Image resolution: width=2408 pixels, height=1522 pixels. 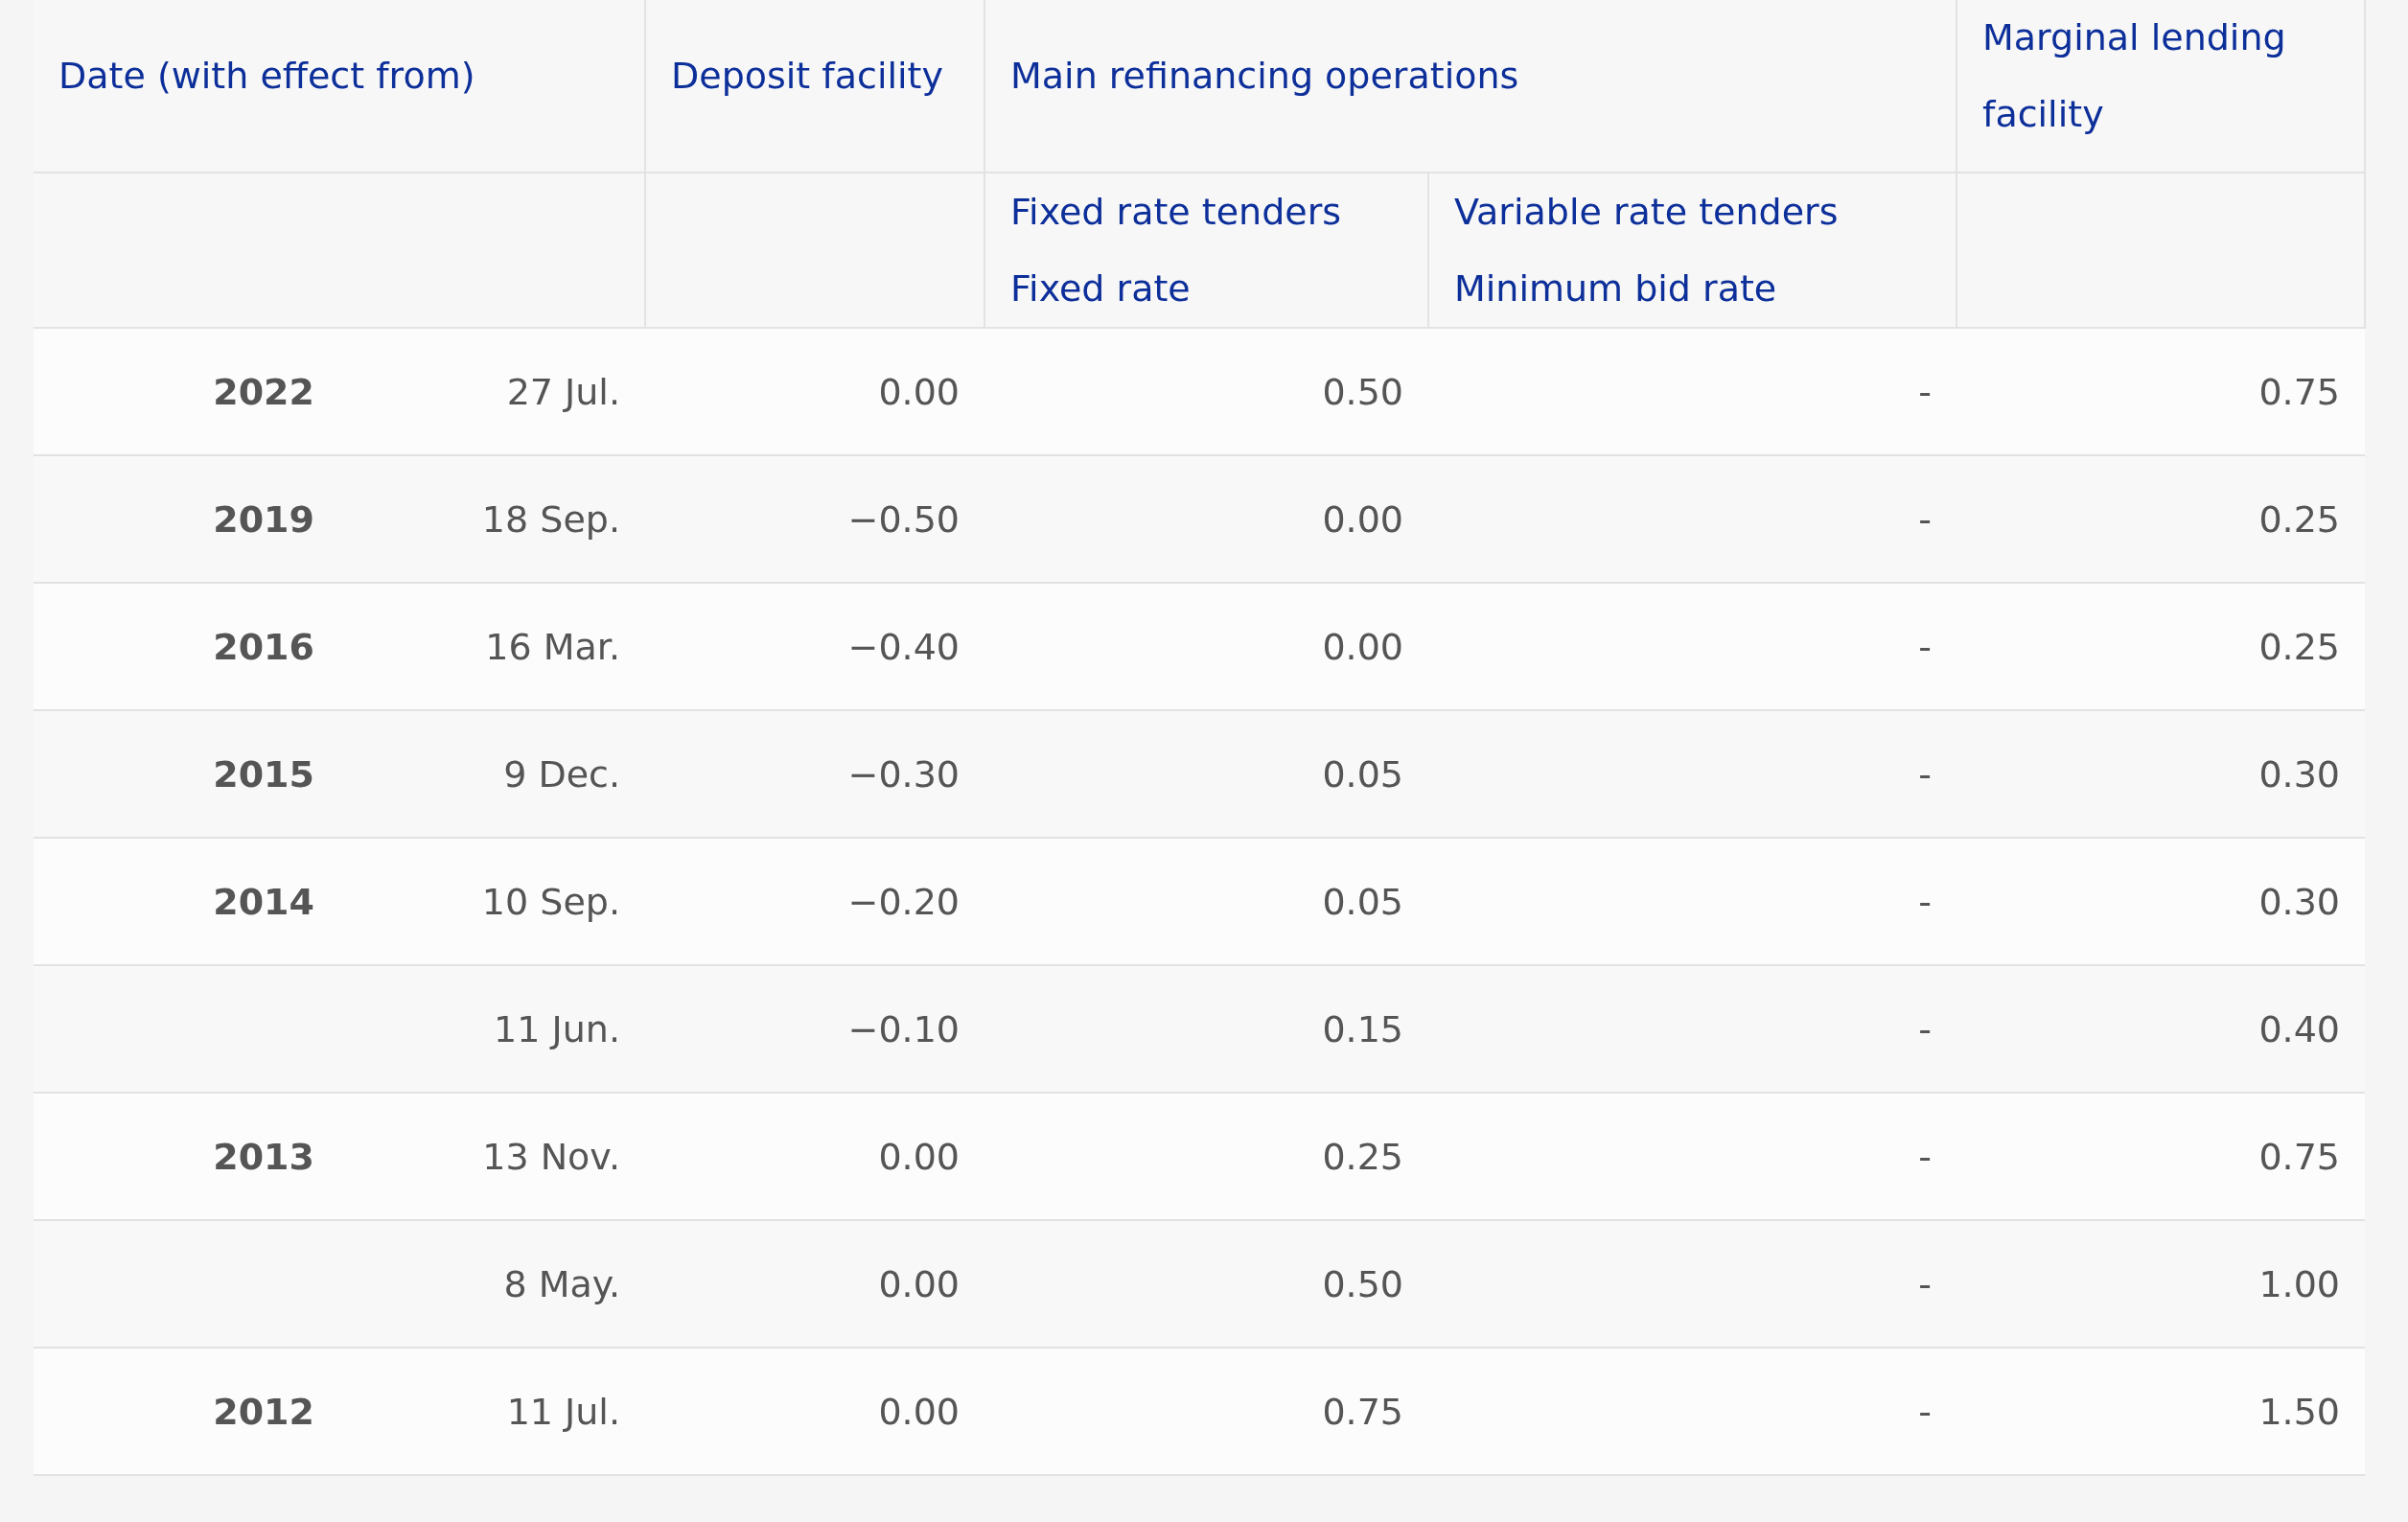 What do you see at coordinates (514, 902) in the screenshot?
I see `table-cell: 10 Sep.` at bounding box center [514, 902].